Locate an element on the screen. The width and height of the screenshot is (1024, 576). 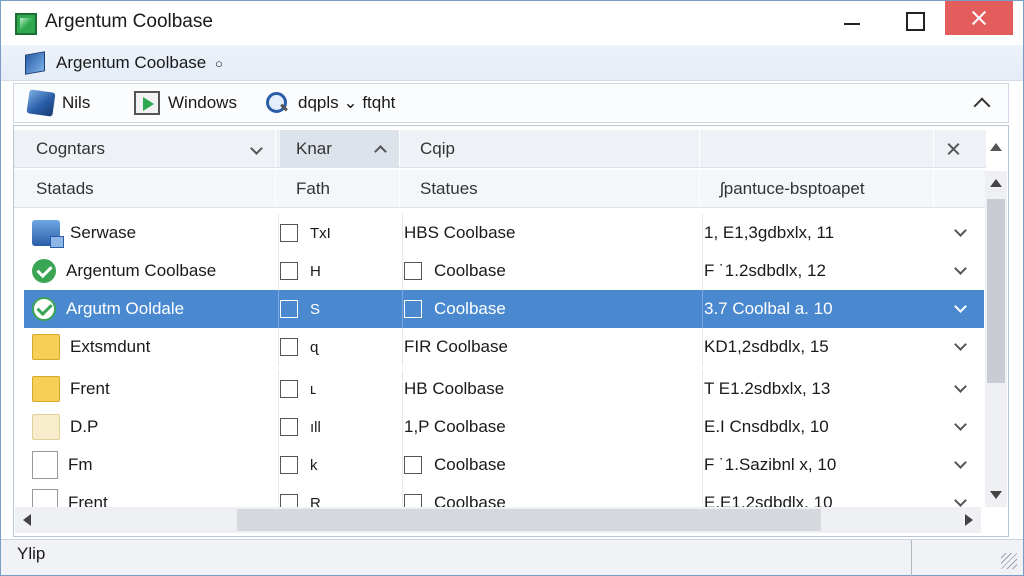
column-header-fath: Fath is located at coordinates (340, 188).